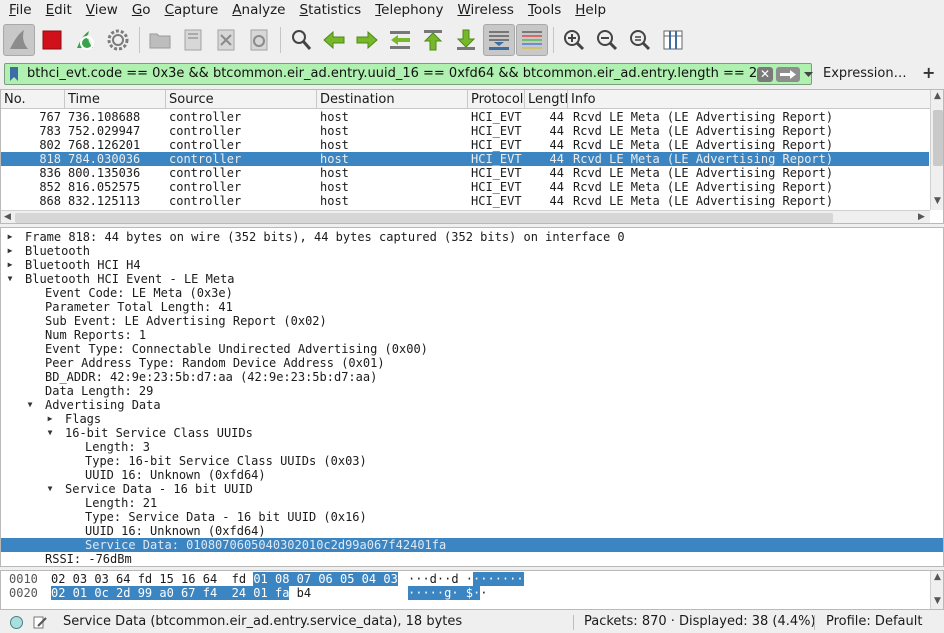 The height and width of the screenshot is (633, 944). What do you see at coordinates (749, 99) in the screenshot?
I see `column-header-info: Info` at bounding box center [749, 99].